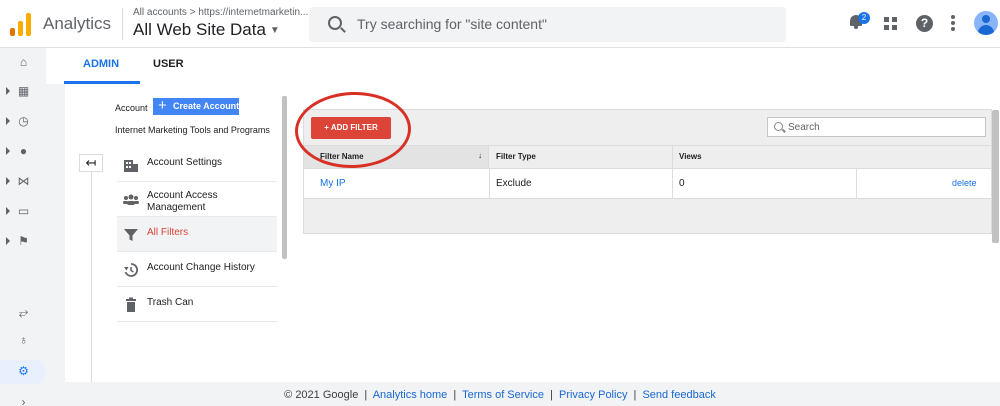 The image size is (1000, 406). I want to click on menu-item-label: Account Settings, so click(185, 162).